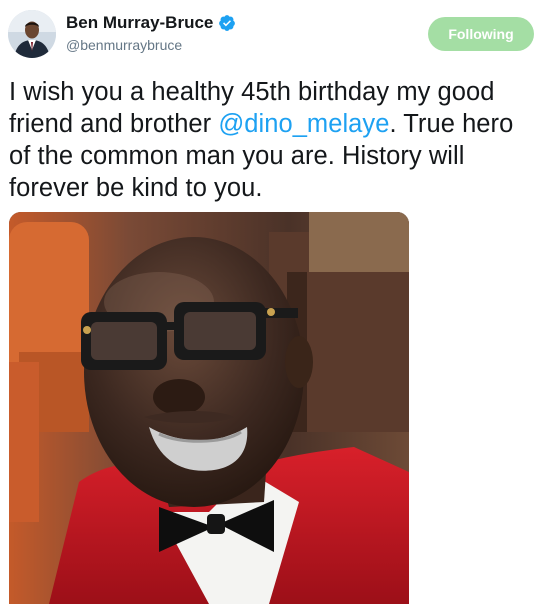  I want to click on verified-badge-icon, so click(227, 23).